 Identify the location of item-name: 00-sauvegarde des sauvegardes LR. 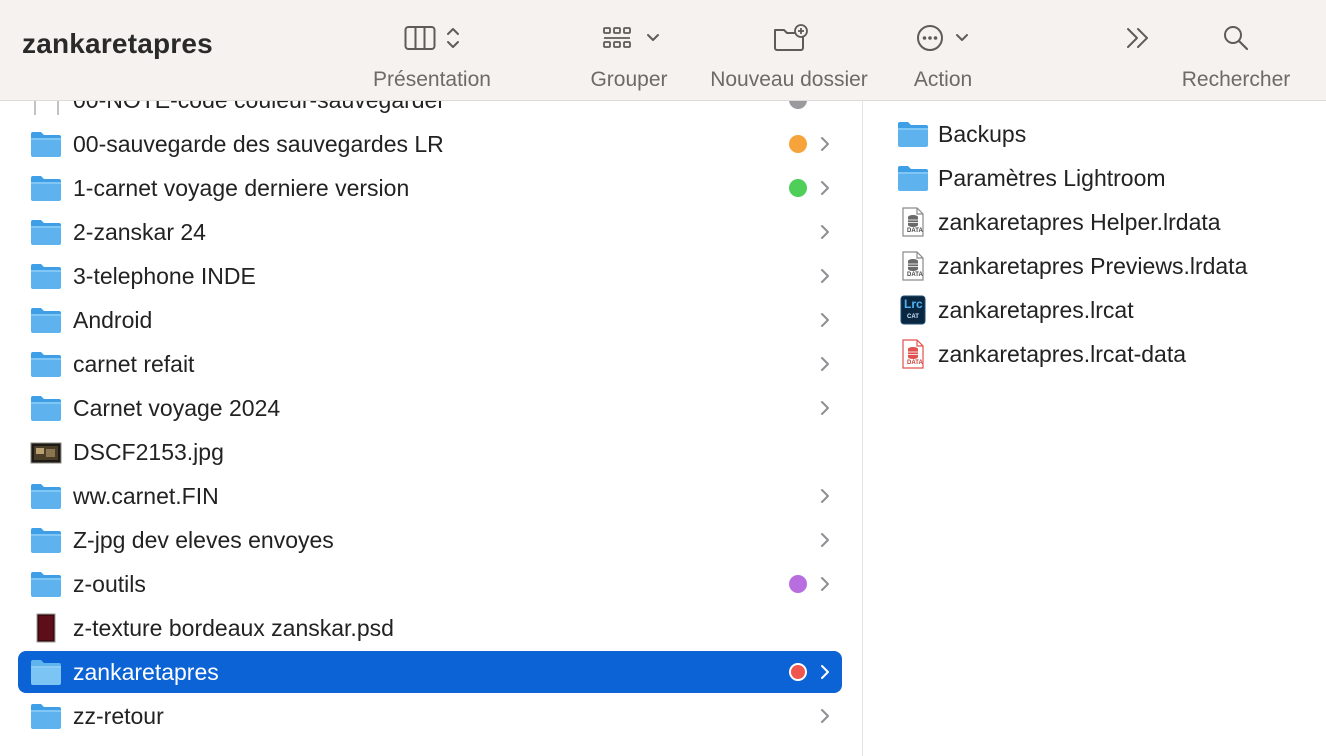
(258, 144).